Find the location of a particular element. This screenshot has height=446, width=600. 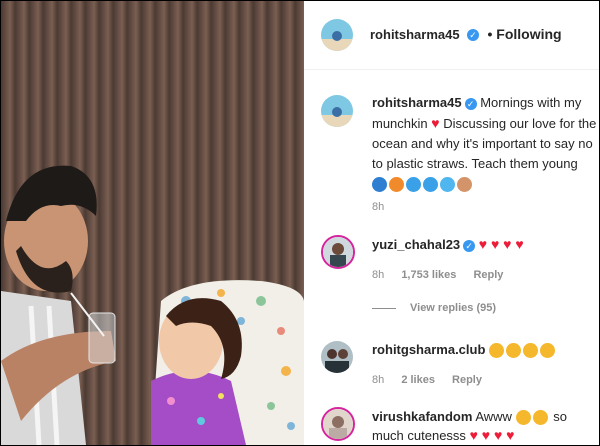

comment-meta: 8h 2 likes Reply is located at coordinates (427, 380).